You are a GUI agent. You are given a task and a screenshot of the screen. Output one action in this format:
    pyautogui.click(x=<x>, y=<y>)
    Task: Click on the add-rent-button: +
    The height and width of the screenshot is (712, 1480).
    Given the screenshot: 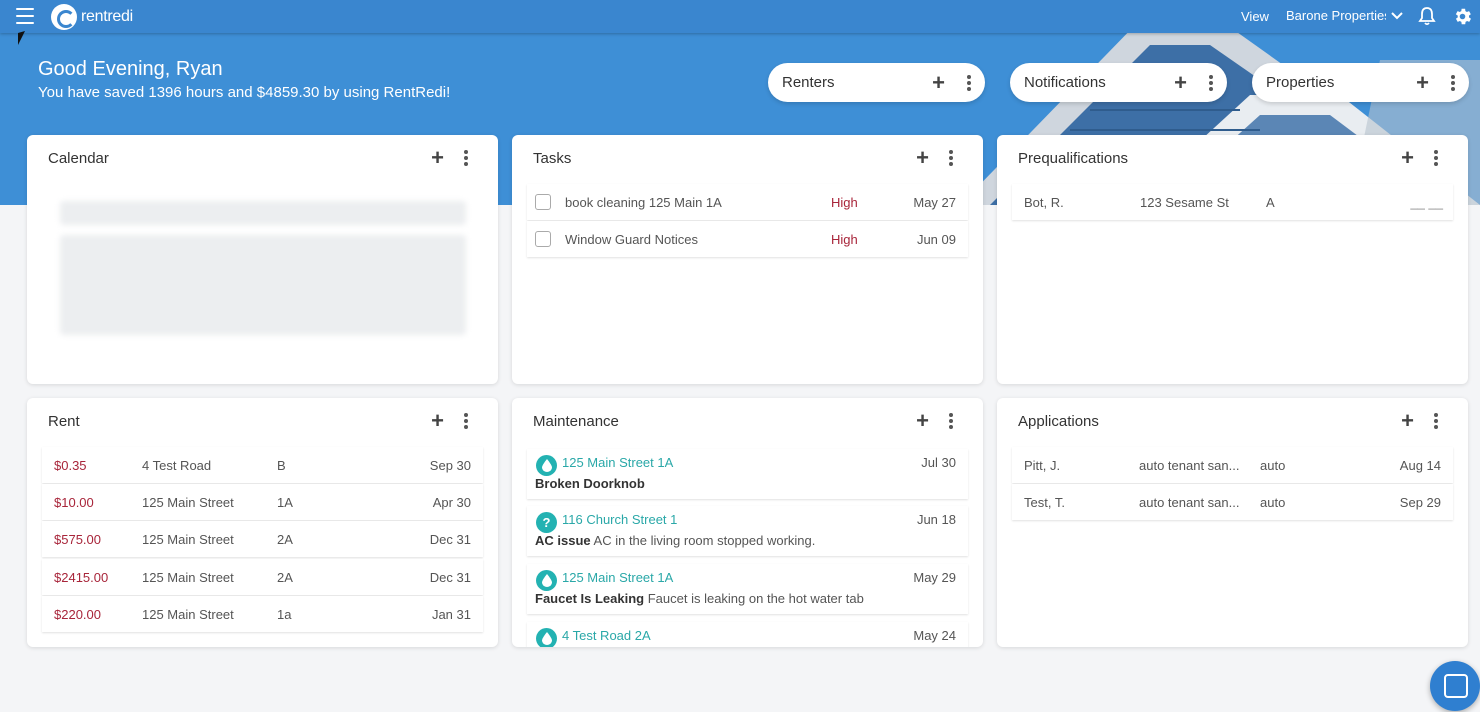 What is the action you would take?
    pyautogui.click(x=437, y=421)
    